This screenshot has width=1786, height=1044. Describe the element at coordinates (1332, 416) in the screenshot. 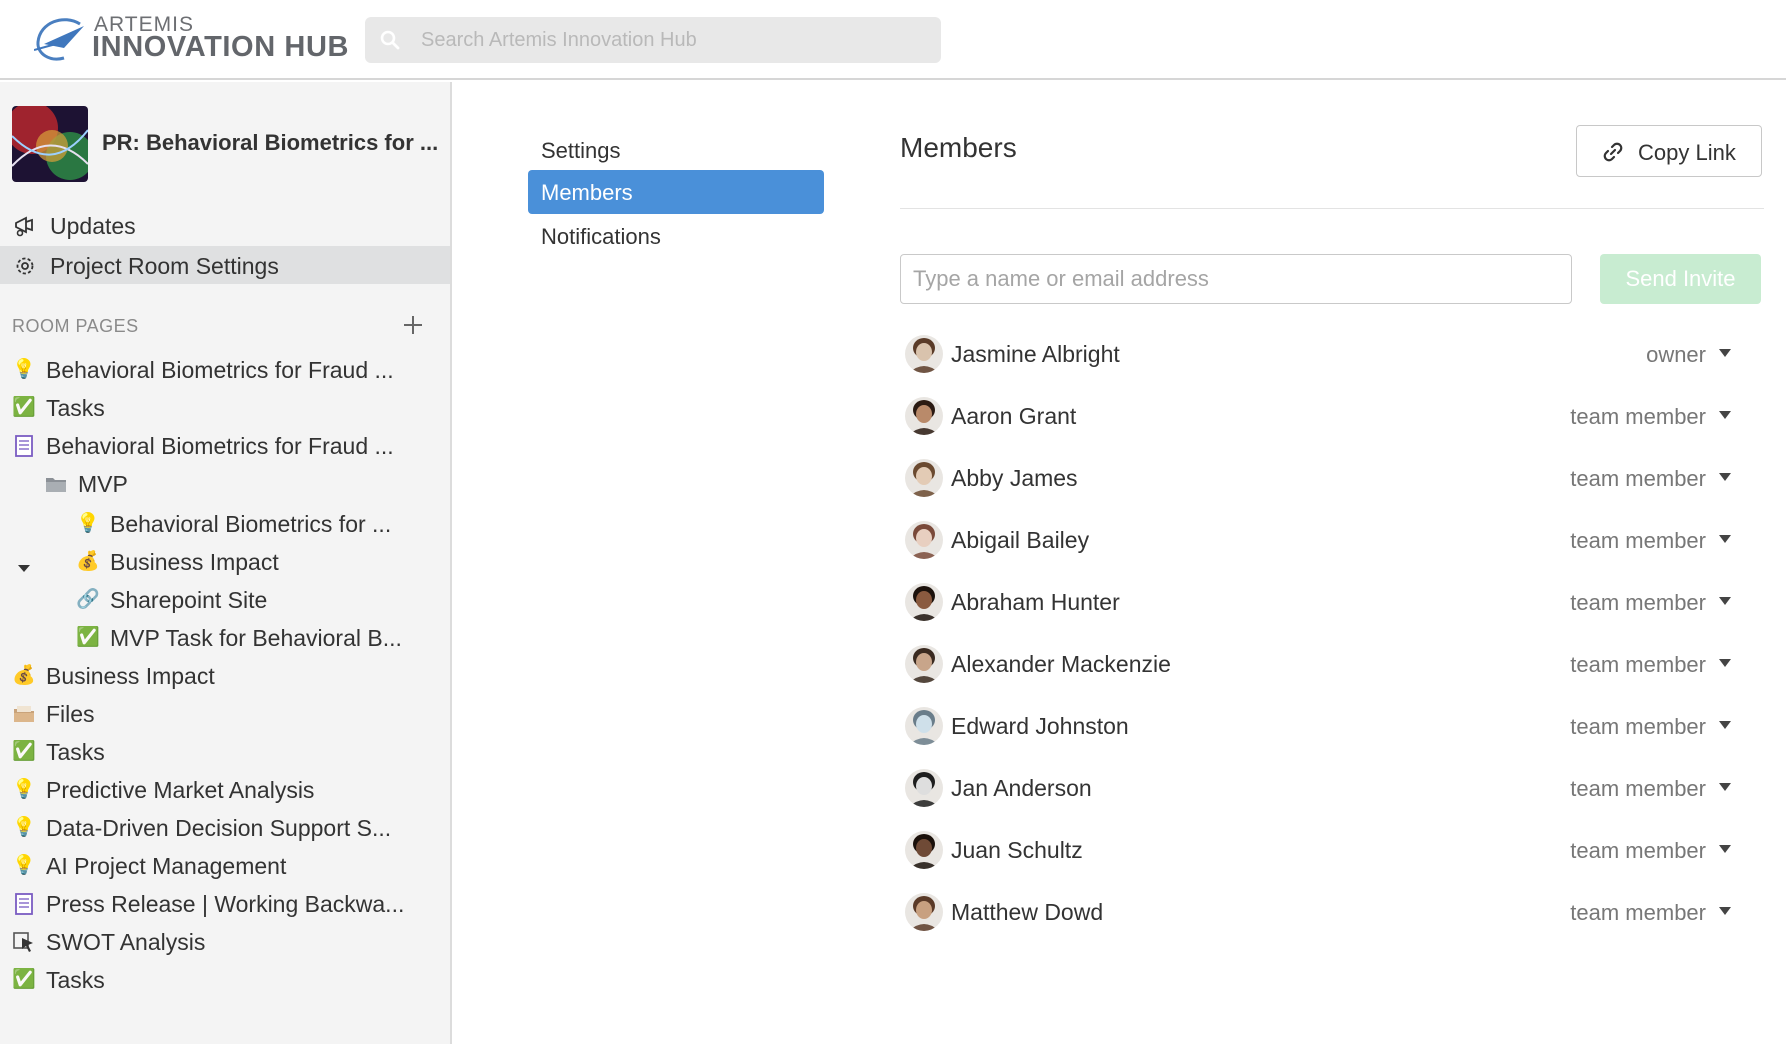

I see `member-row: Aaron Grant team member` at that location.